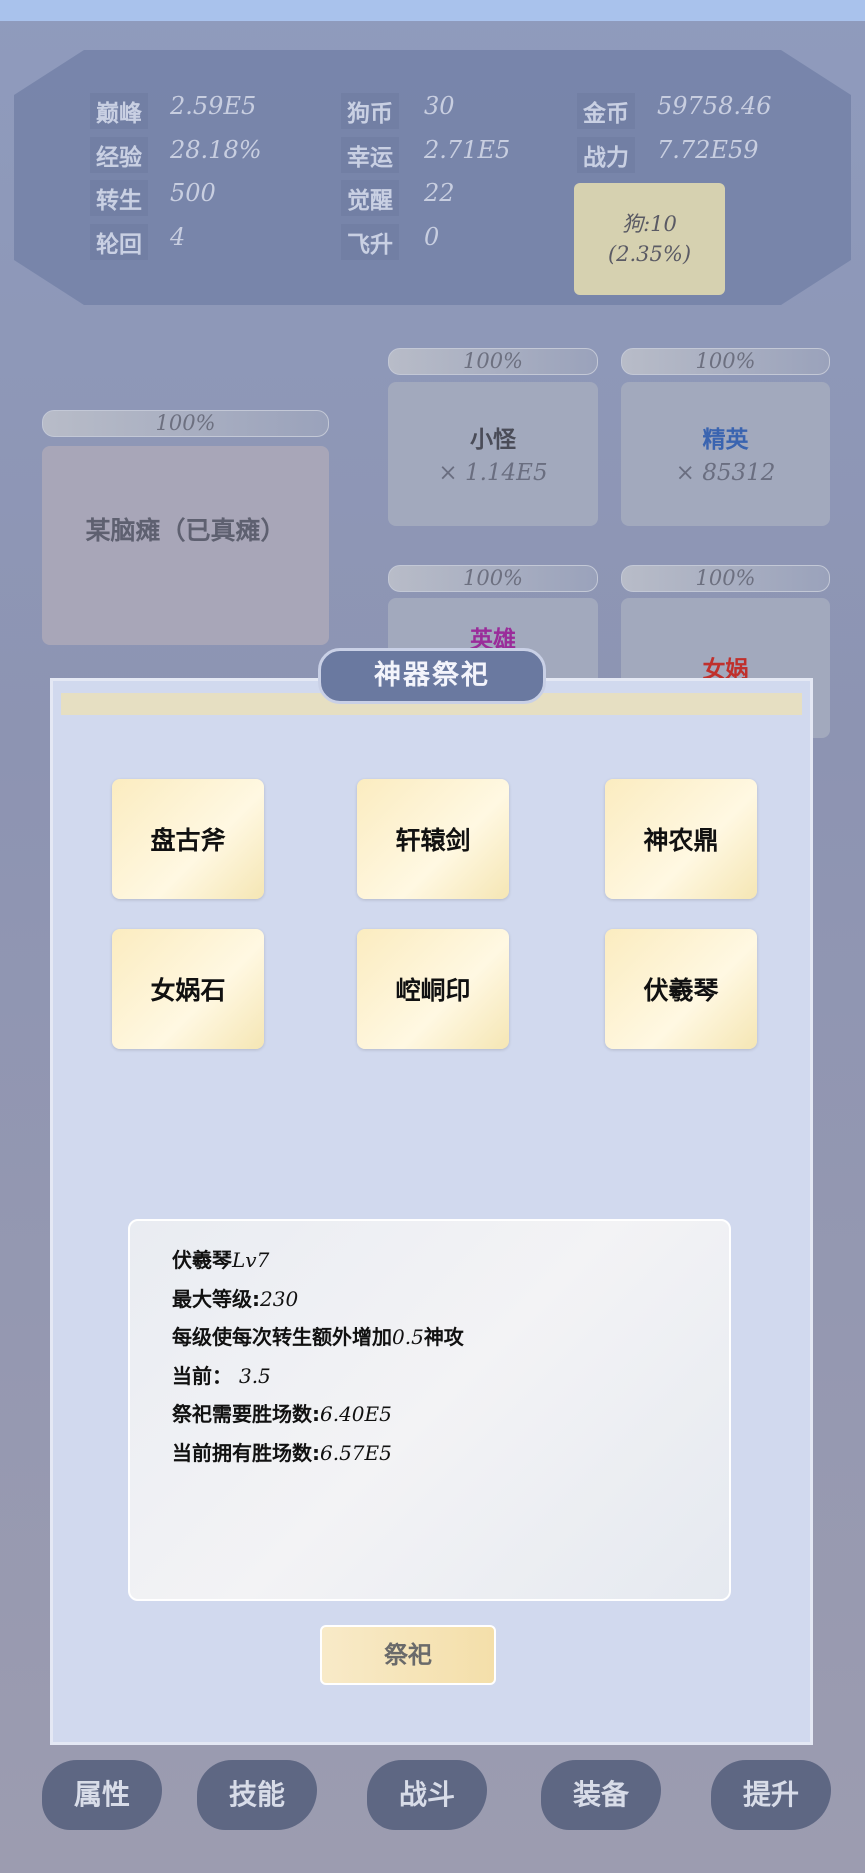 This screenshot has width=865, height=1873. What do you see at coordinates (119, 111) in the screenshot?
I see `stat-label: 巅峰` at bounding box center [119, 111].